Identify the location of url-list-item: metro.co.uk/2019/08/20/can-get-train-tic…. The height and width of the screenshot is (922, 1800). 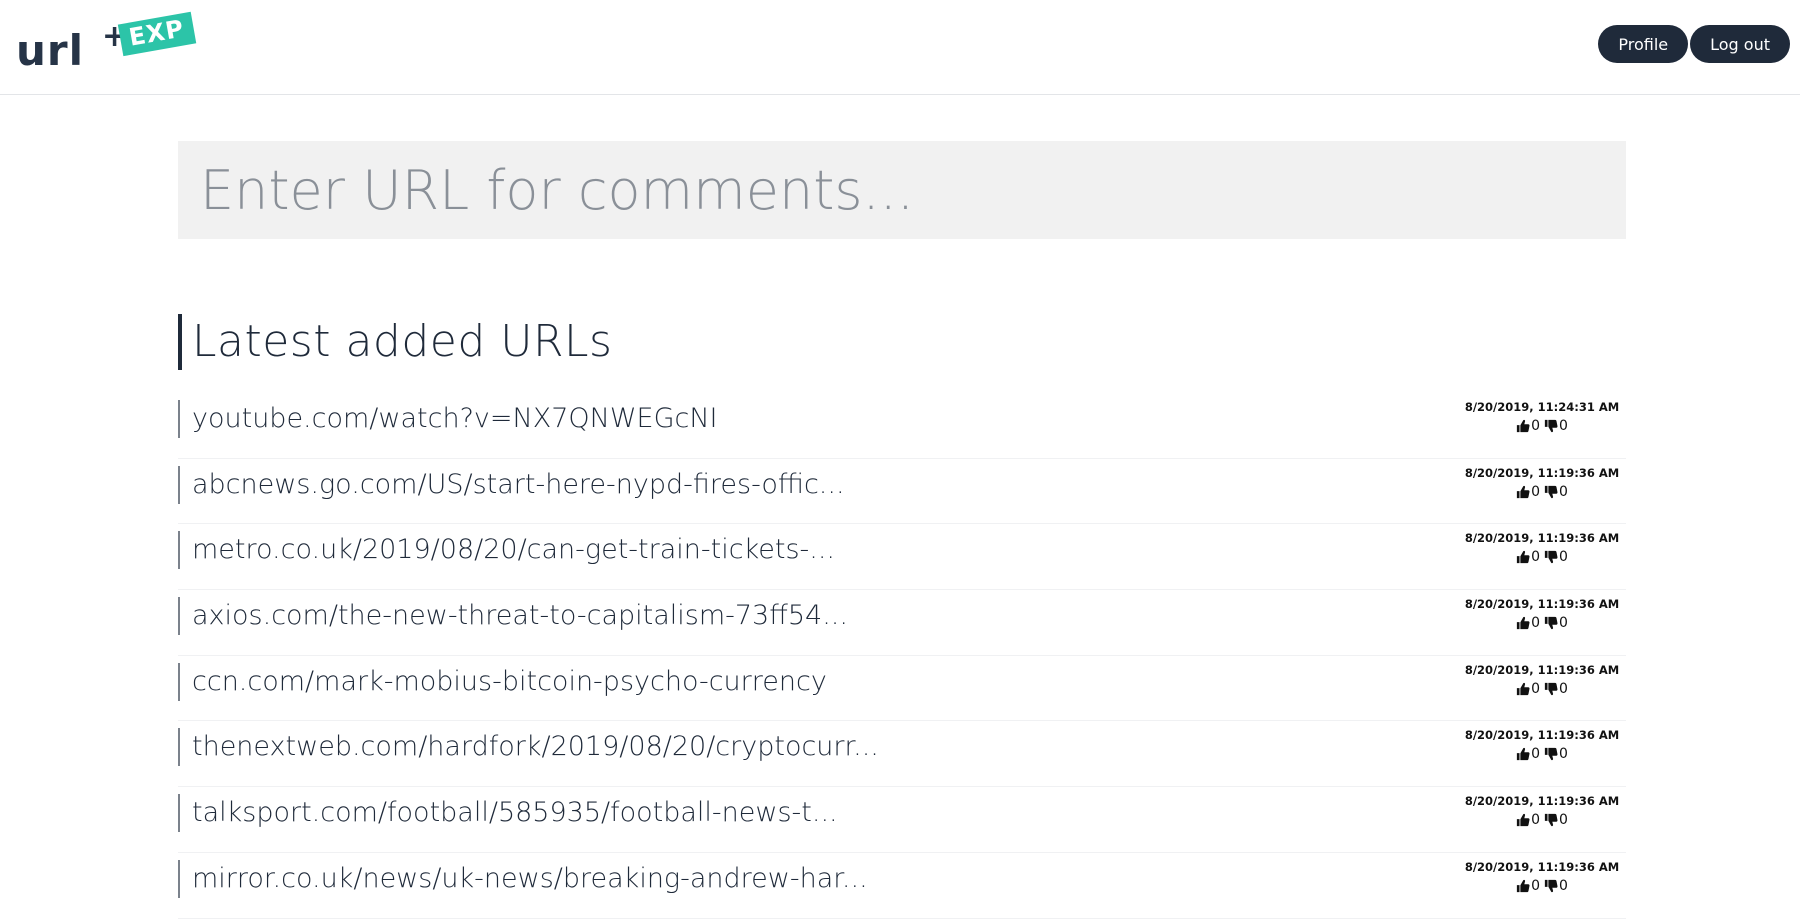
(902, 557).